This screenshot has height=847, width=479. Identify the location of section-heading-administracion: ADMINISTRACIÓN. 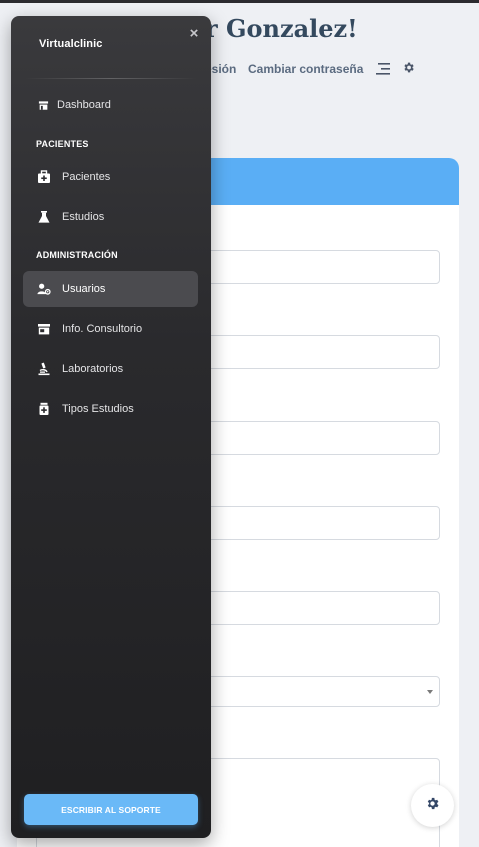
(77, 255).